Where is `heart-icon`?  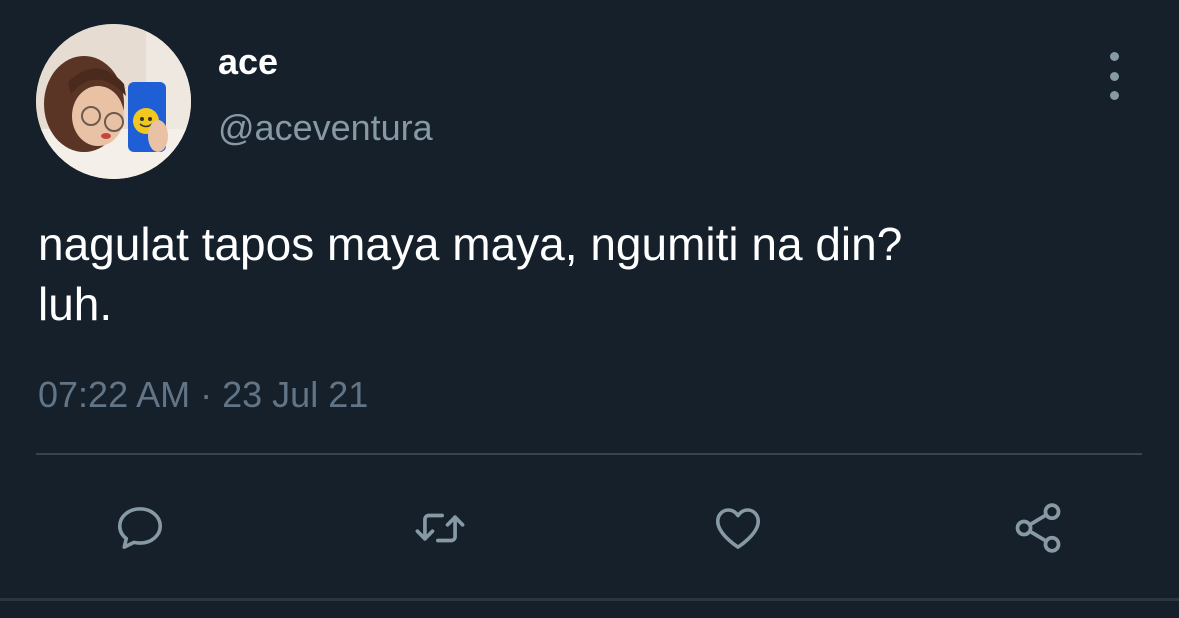
heart-icon is located at coordinates (738, 528).